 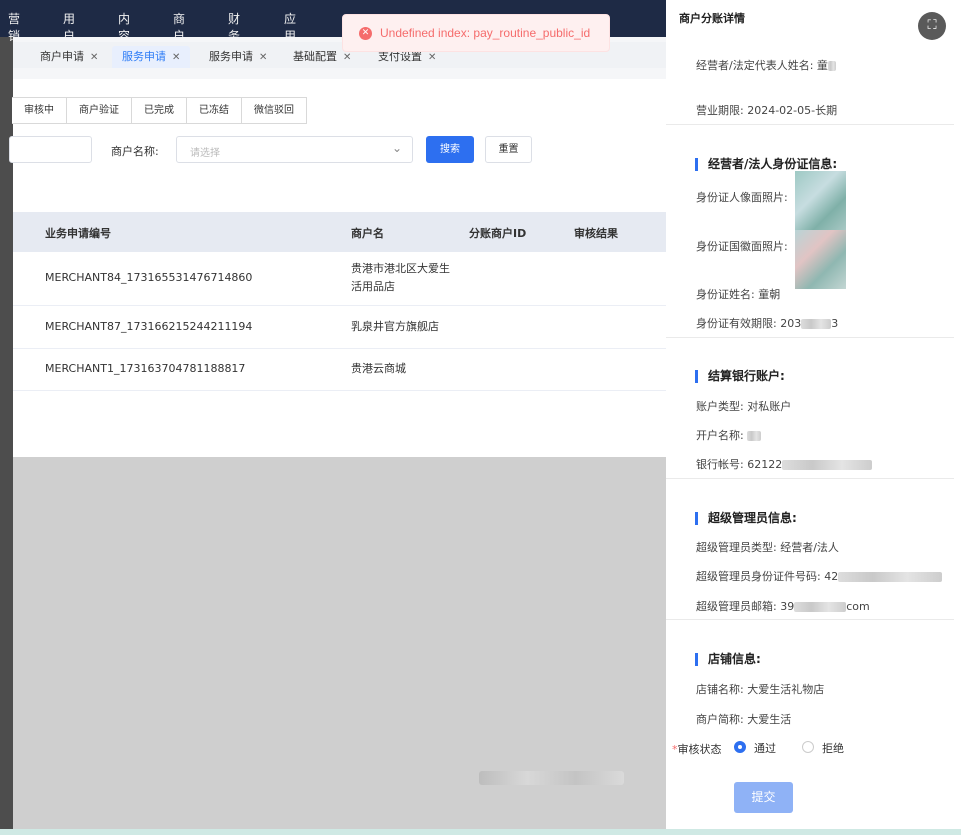 I want to click on fullscreen-icon: ⛶, so click(x=932, y=26).